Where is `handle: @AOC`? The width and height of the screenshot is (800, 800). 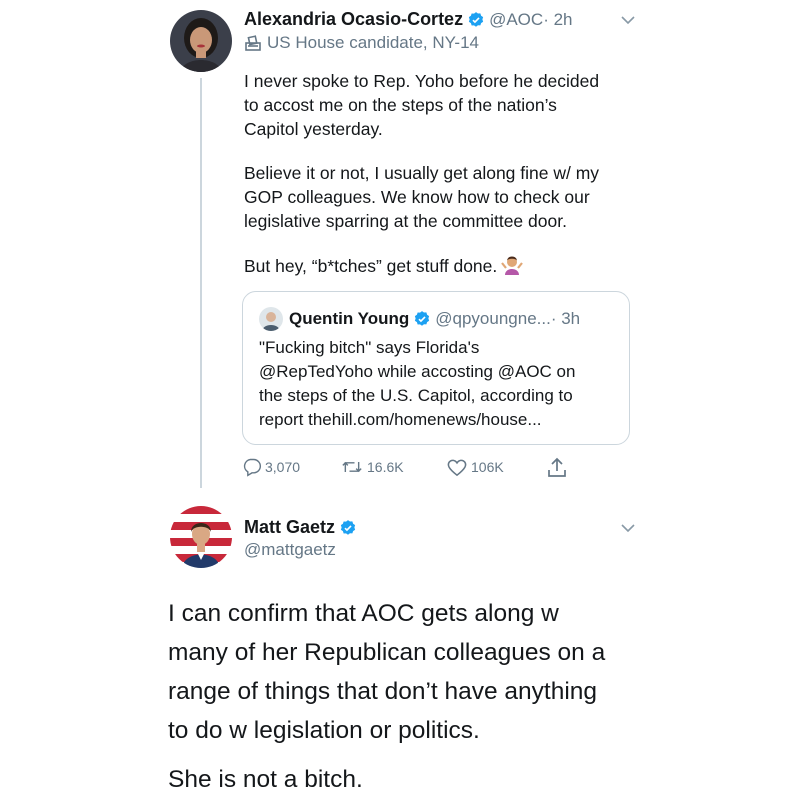
handle: @AOC is located at coordinates (516, 20).